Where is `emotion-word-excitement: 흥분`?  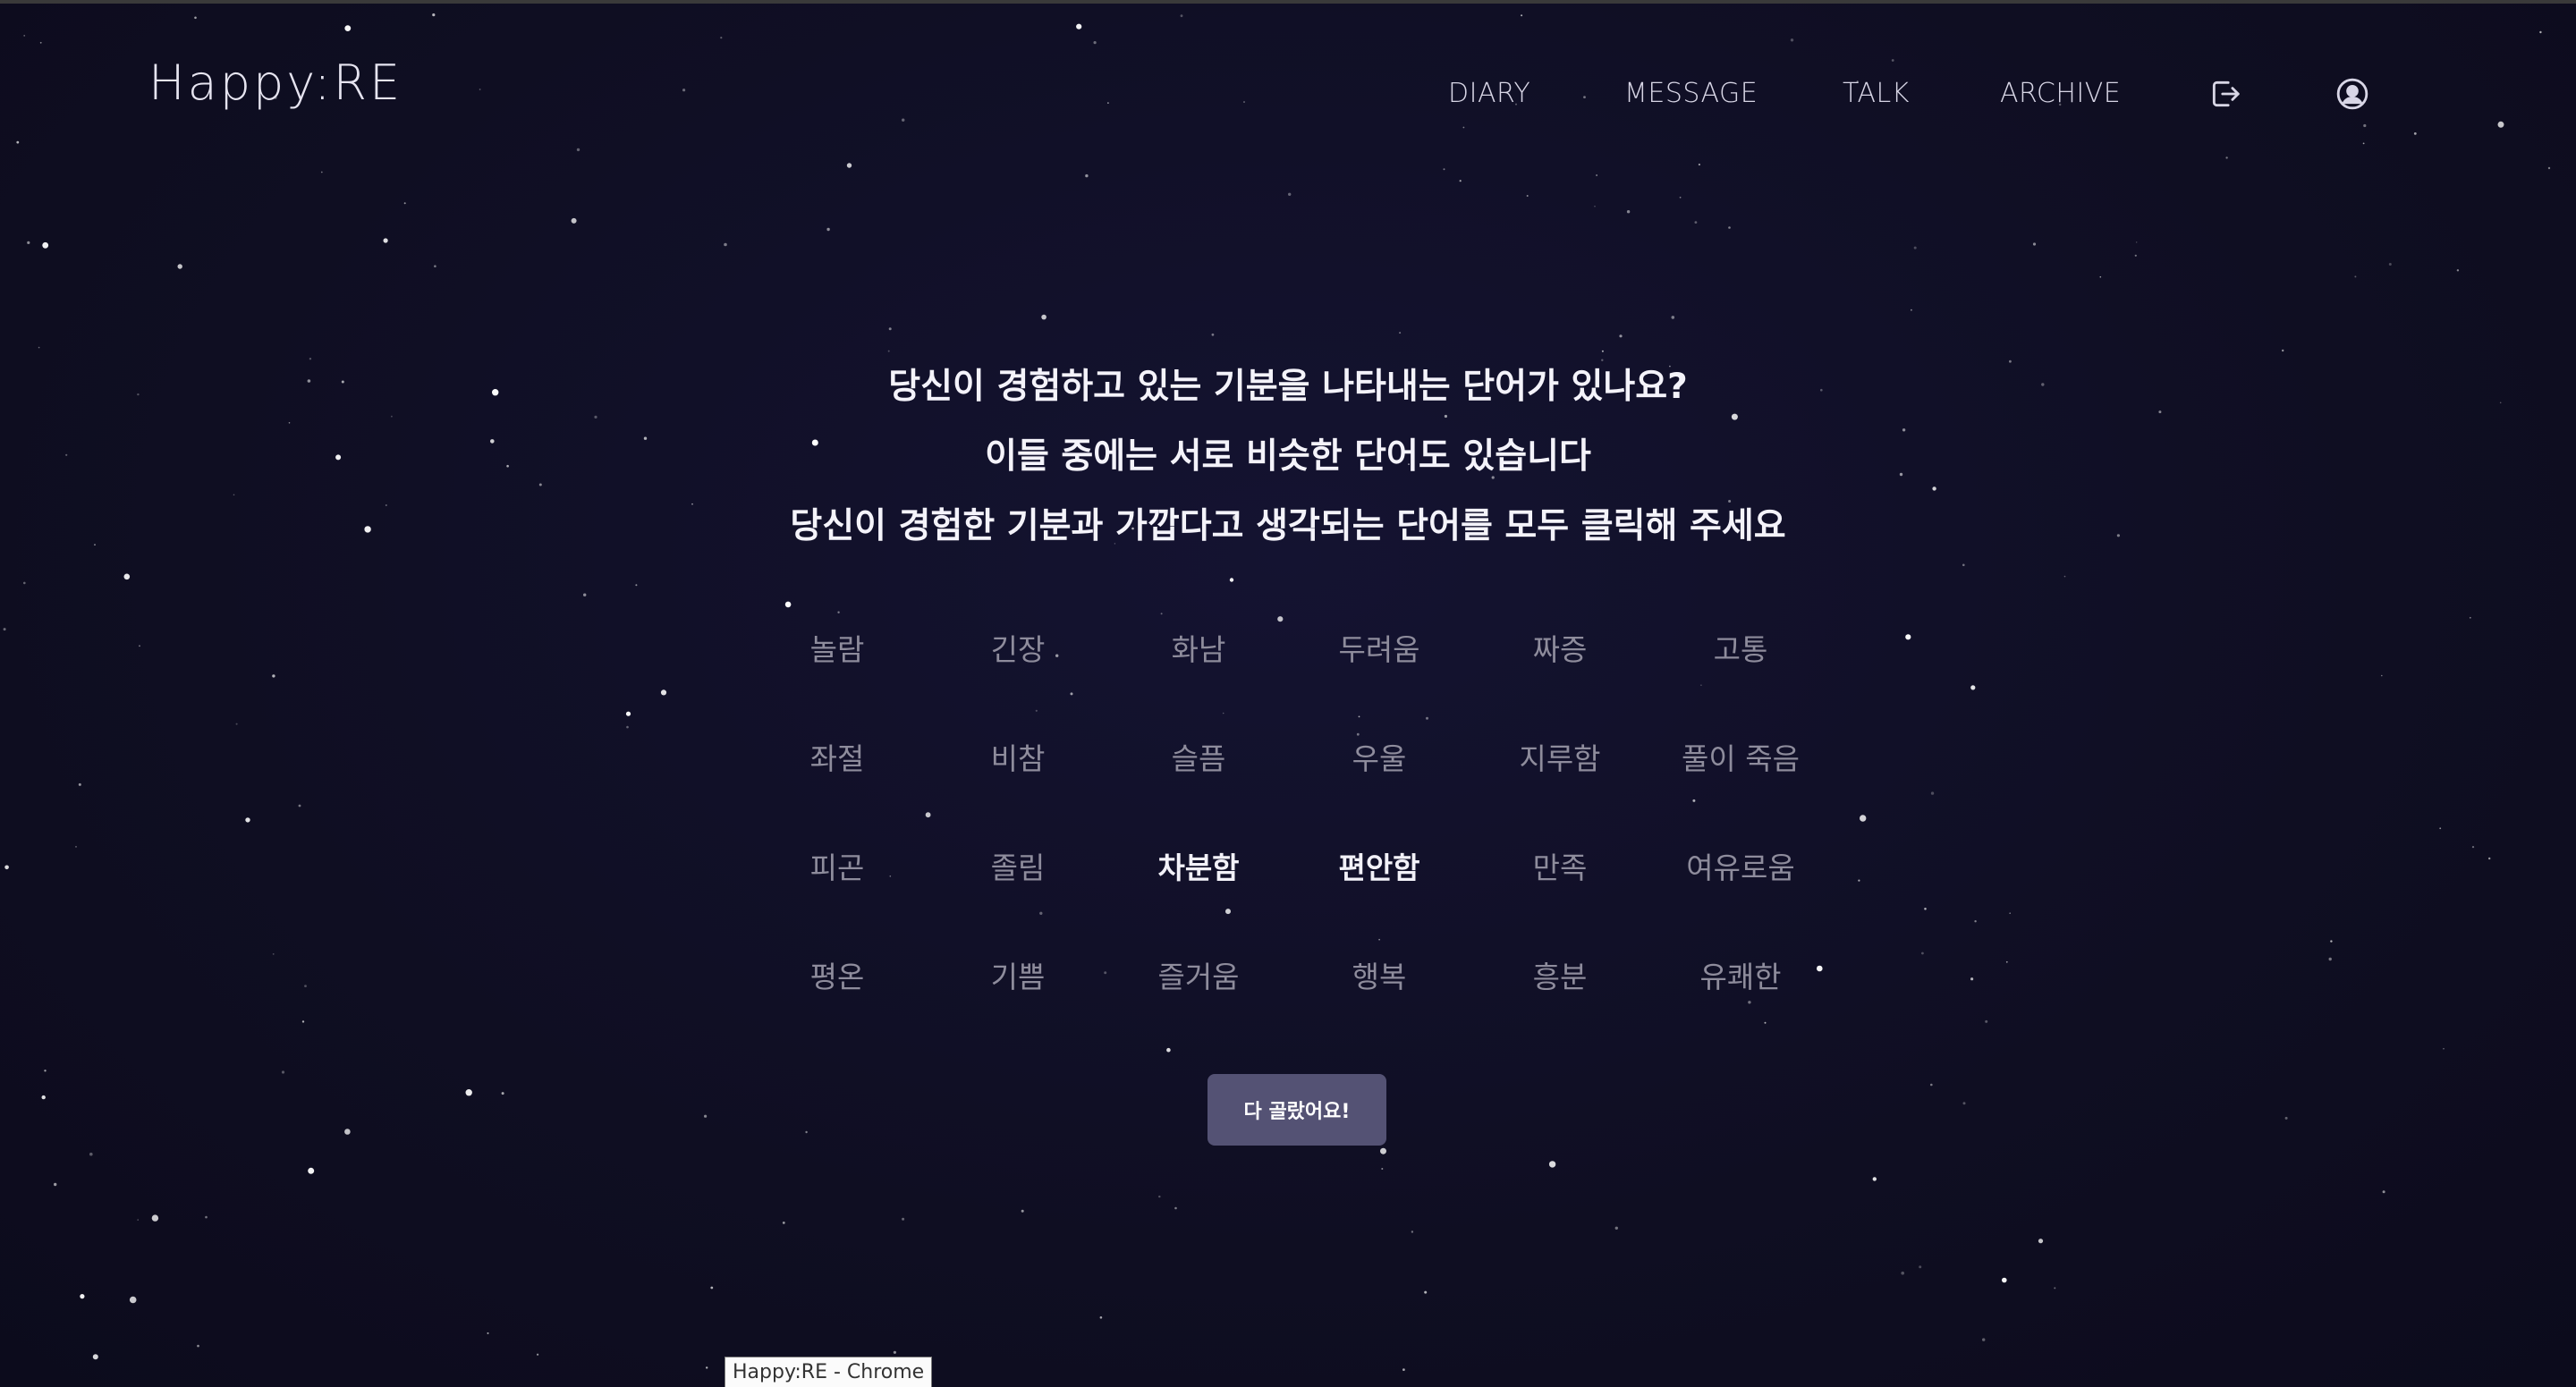
emotion-word-excitement: 흥분 is located at coordinates (1560, 974).